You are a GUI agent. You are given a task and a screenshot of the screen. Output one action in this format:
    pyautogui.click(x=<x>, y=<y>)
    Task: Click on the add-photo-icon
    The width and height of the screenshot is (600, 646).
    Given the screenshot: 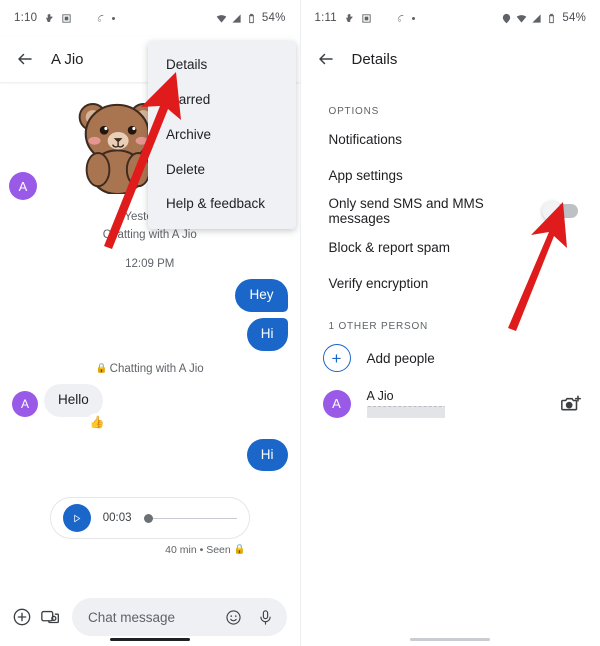 What is the action you would take?
    pyautogui.click(x=571, y=404)
    